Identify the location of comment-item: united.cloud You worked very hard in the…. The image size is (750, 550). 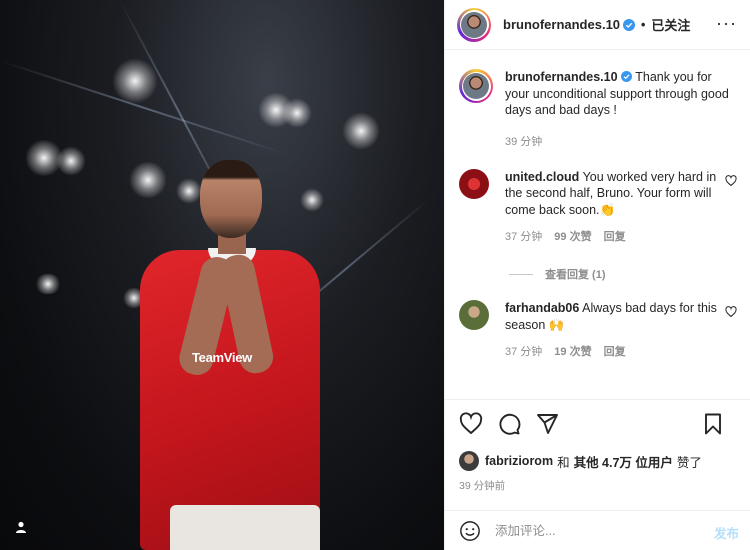
(598, 193).